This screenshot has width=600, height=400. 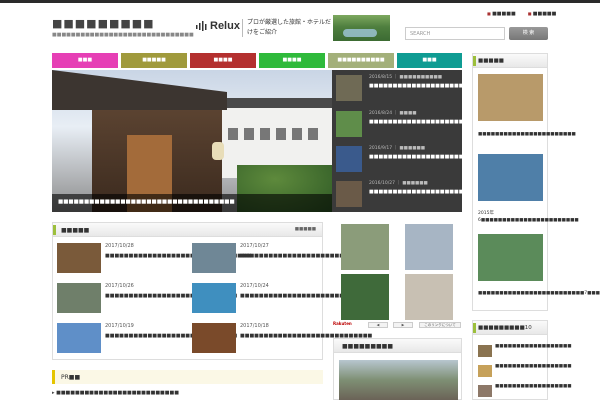 I want to click on rakuten-prev-button: ◀, so click(x=378, y=325).